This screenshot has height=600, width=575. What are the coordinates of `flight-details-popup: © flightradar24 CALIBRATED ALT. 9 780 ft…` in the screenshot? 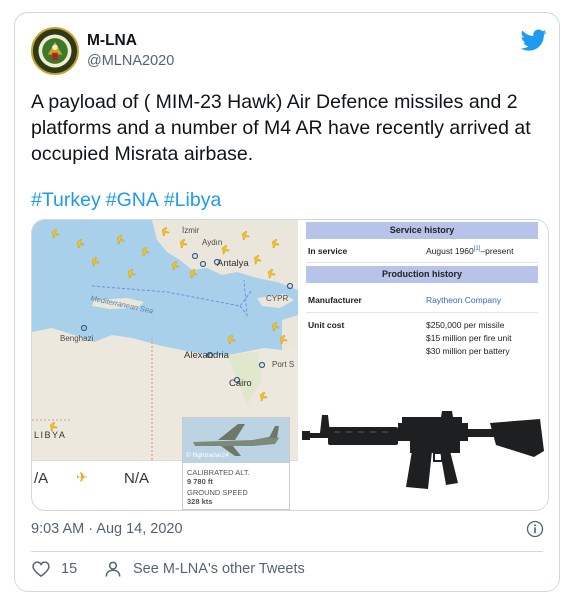 It's located at (236, 463).